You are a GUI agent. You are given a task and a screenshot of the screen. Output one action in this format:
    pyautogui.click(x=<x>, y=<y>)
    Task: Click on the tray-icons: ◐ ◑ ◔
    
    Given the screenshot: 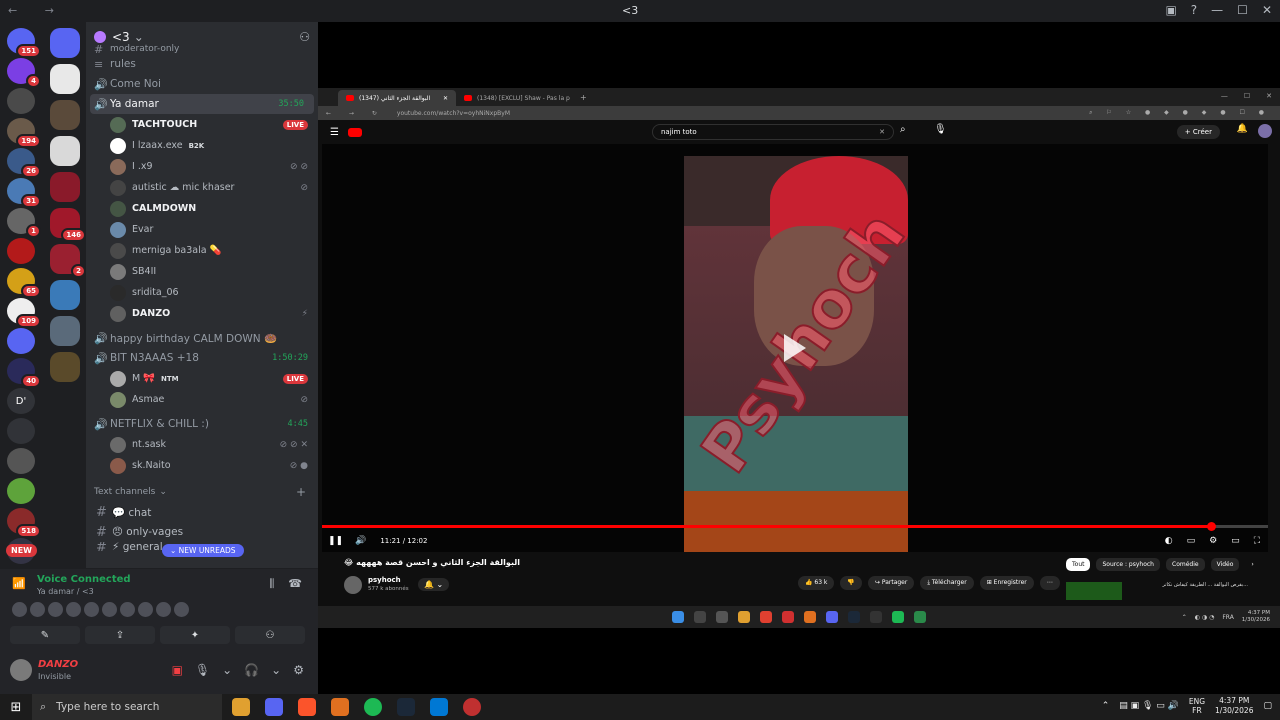 What is the action you would take?
    pyautogui.click(x=1205, y=617)
    